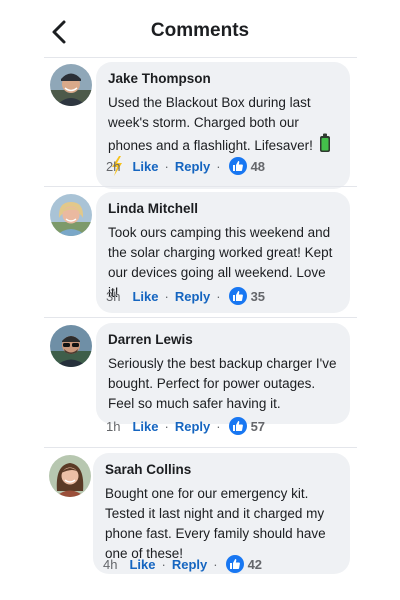 This screenshot has width=400, height=600. Describe the element at coordinates (223, 208) in the screenshot. I see `comment-author: Linda Mitchell` at that location.